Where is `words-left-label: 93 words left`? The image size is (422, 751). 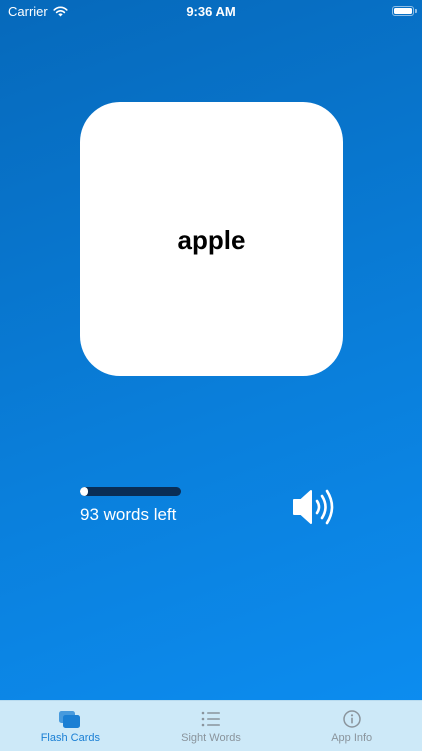
words-left-label: 93 words left is located at coordinates (128, 514).